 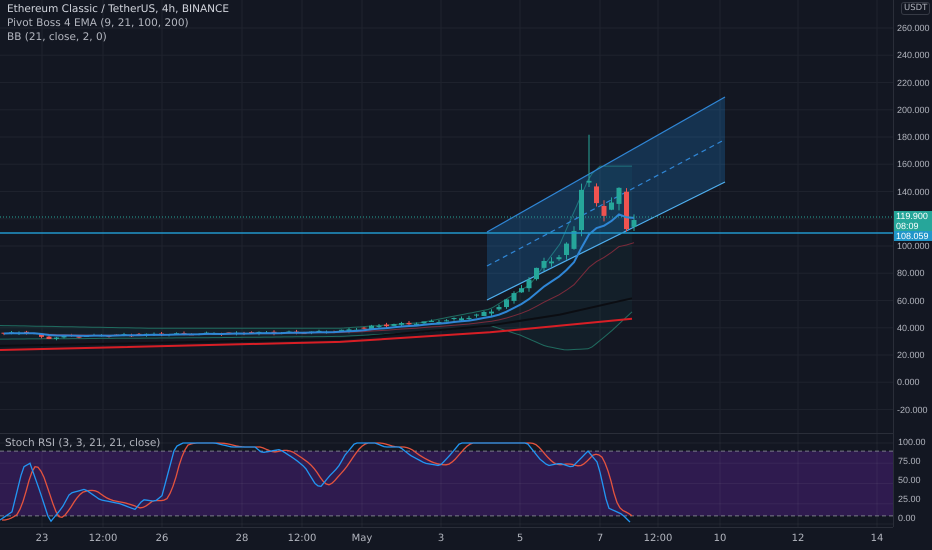 What do you see at coordinates (915, 8) in the screenshot?
I see `currency-label: USDT` at bounding box center [915, 8].